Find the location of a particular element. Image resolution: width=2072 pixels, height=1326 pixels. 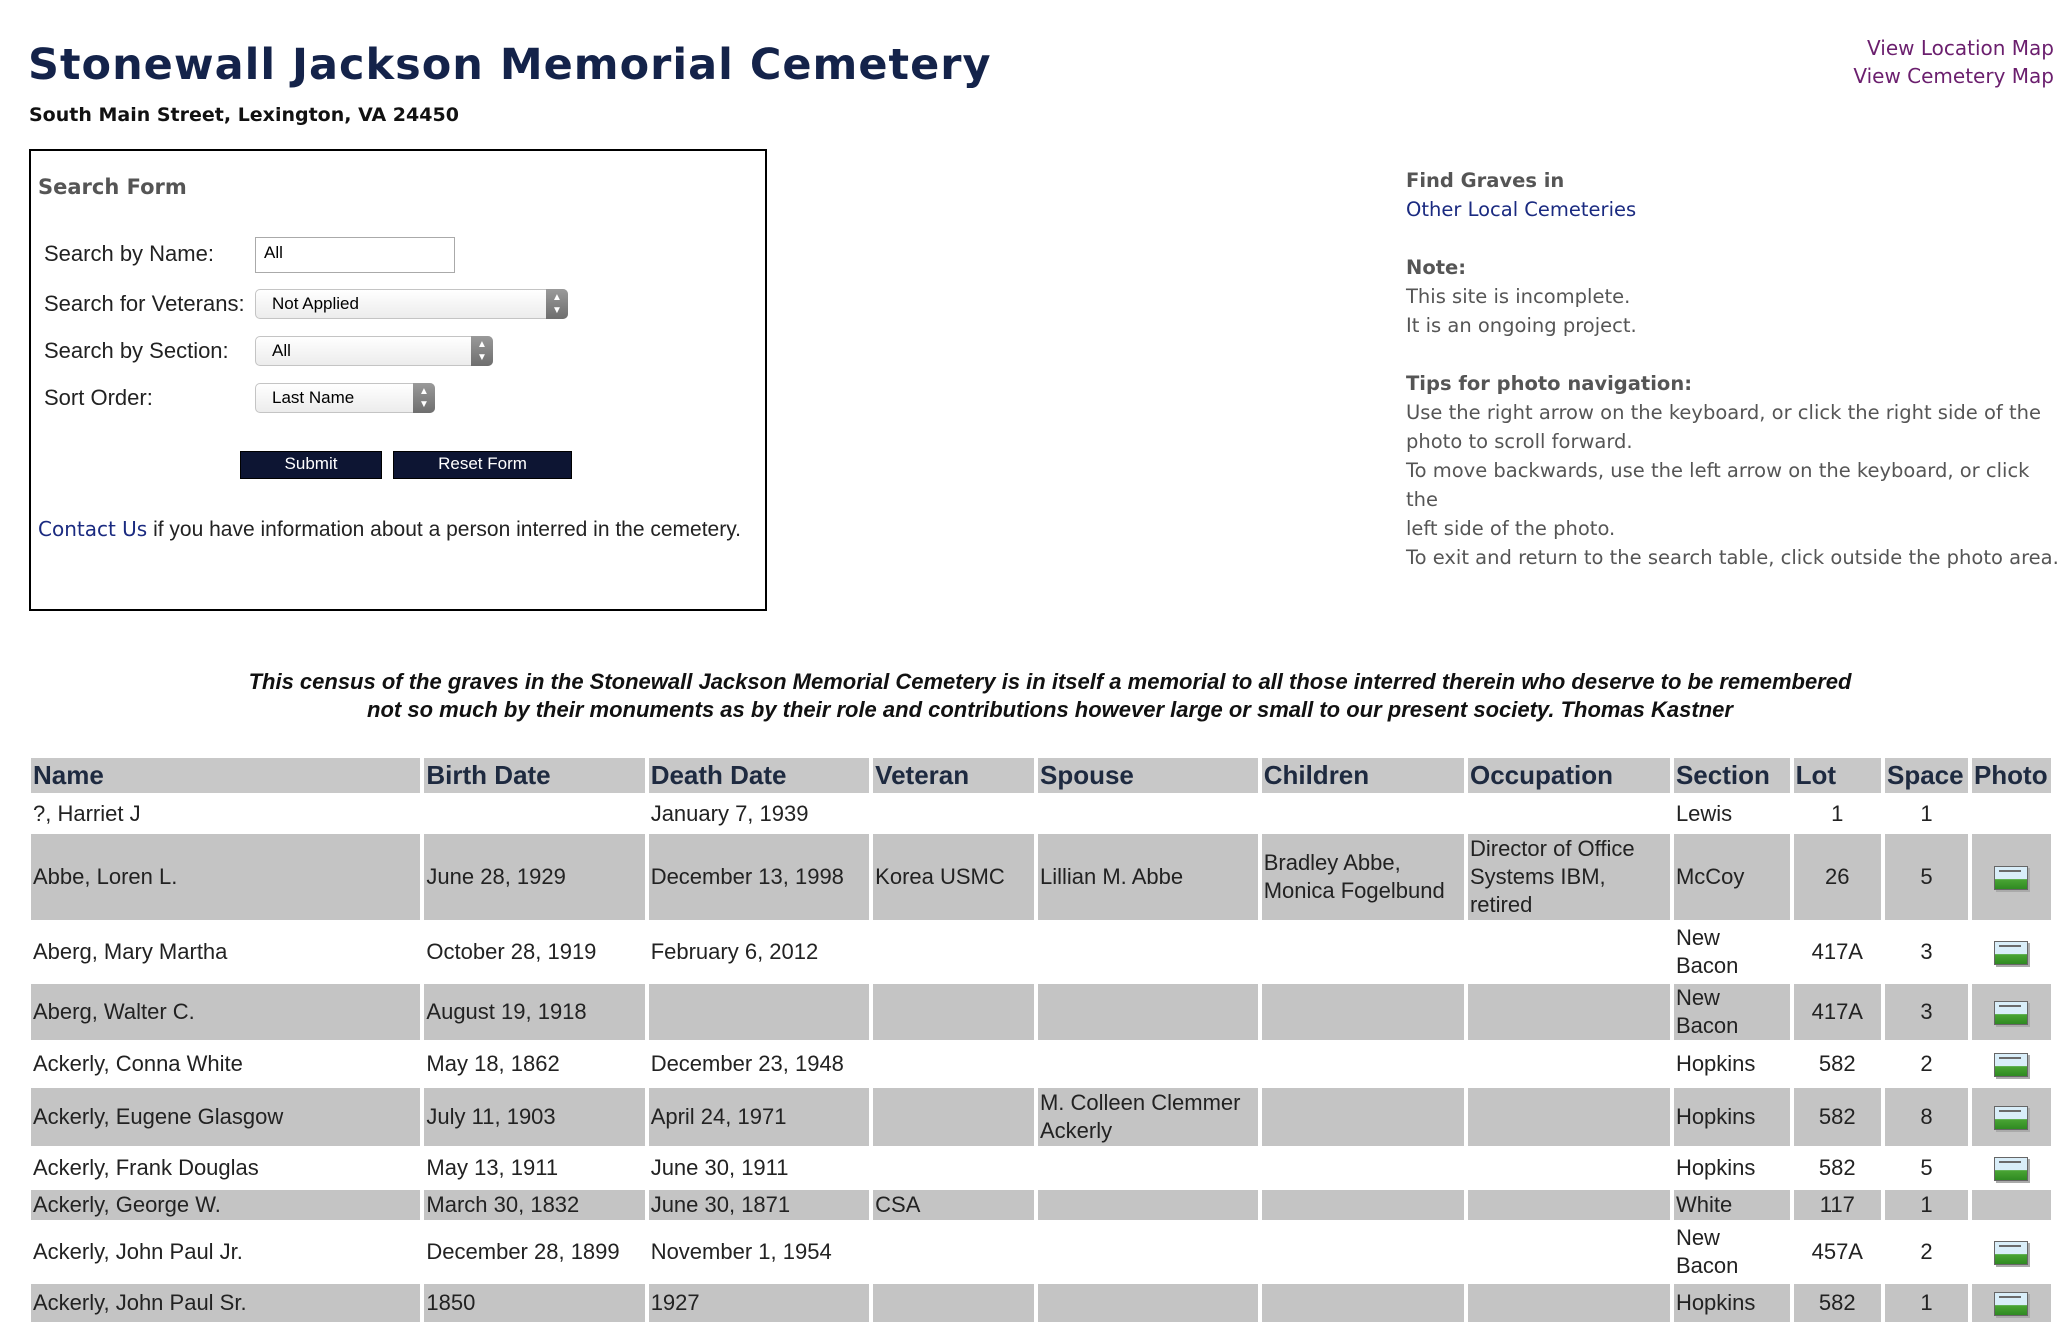

cell-space: 5 is located at coordinates (1926, 1167).